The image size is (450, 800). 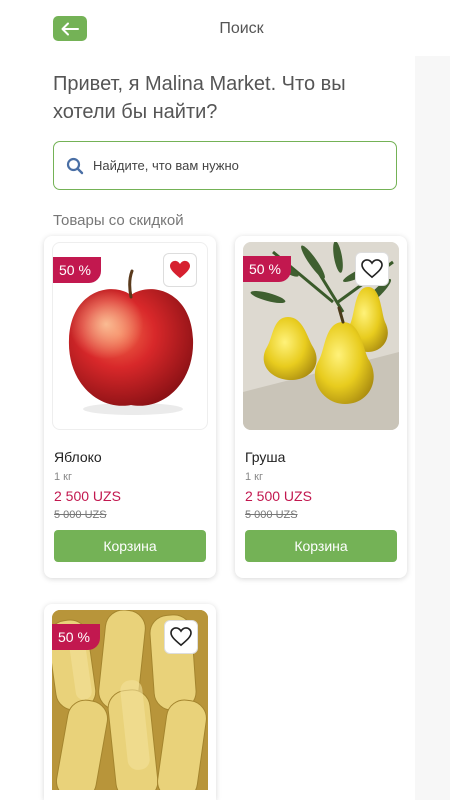 I want to click on product-name: Яблоко, so click(x=78, y=457).